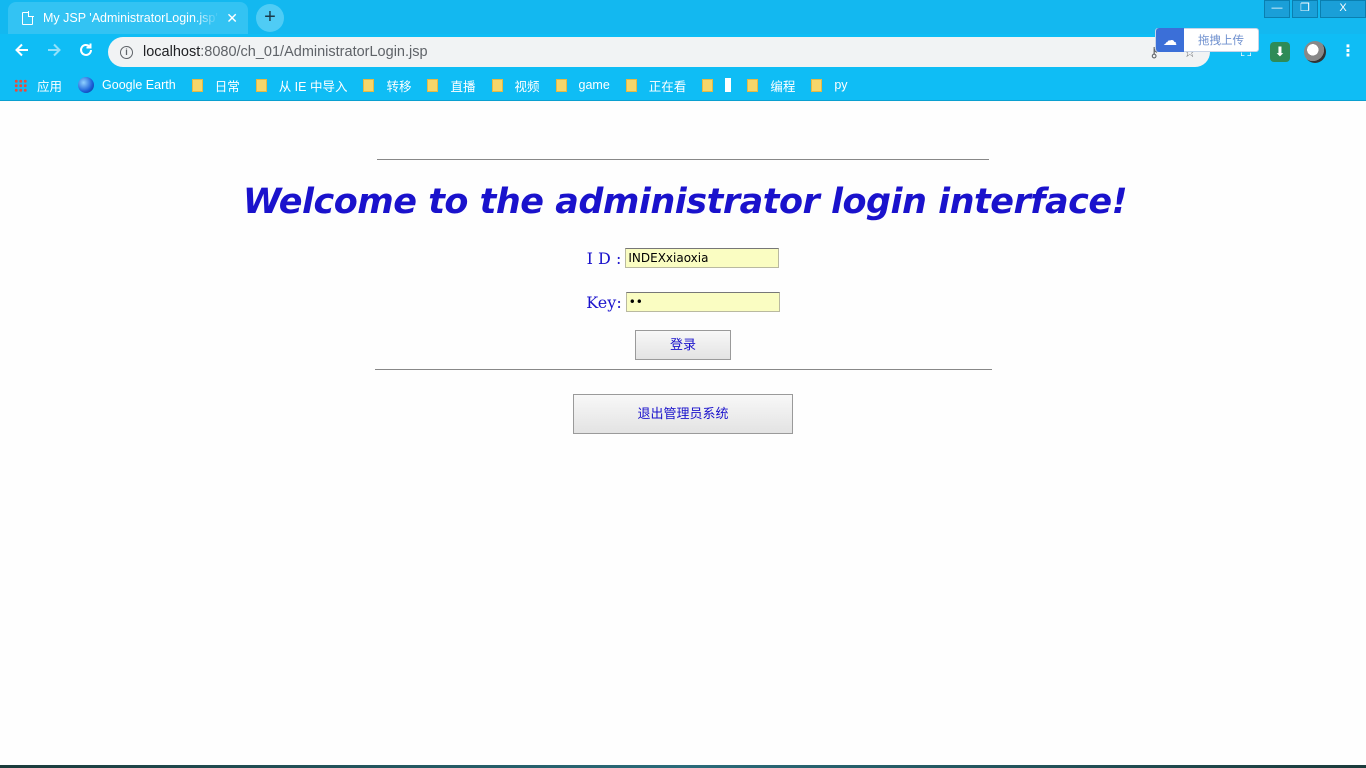 Image resolution: width=1366 pixels, height=768 pixels. What do you see at coordinates (463, 86) in the screenshot?
I see `bookmark-label: 直播` at bounding box center [463, 86].